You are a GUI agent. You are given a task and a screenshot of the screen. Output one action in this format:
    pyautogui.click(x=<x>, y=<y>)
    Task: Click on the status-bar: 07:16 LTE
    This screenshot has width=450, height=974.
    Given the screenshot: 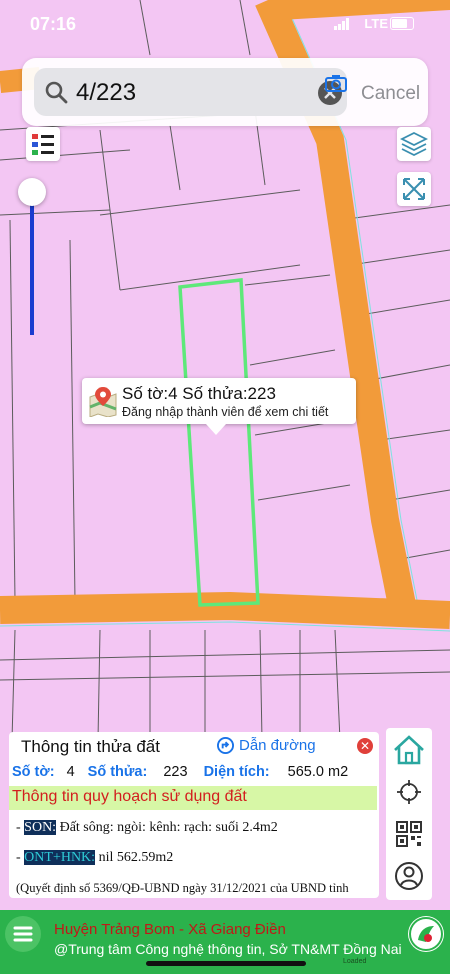 What is the action you would take?
    pyautogui.click(x=225, y=26)
    